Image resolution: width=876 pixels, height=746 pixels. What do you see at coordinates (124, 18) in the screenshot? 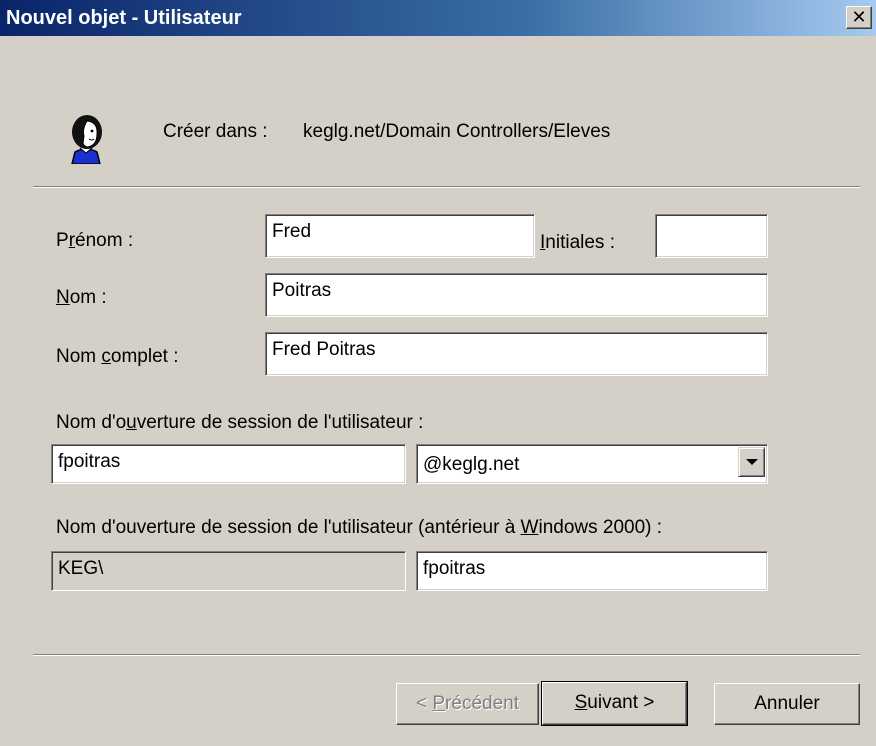
I see `window-title: Nouvel objet - Utilisateur` at bounding box center [124, 18].